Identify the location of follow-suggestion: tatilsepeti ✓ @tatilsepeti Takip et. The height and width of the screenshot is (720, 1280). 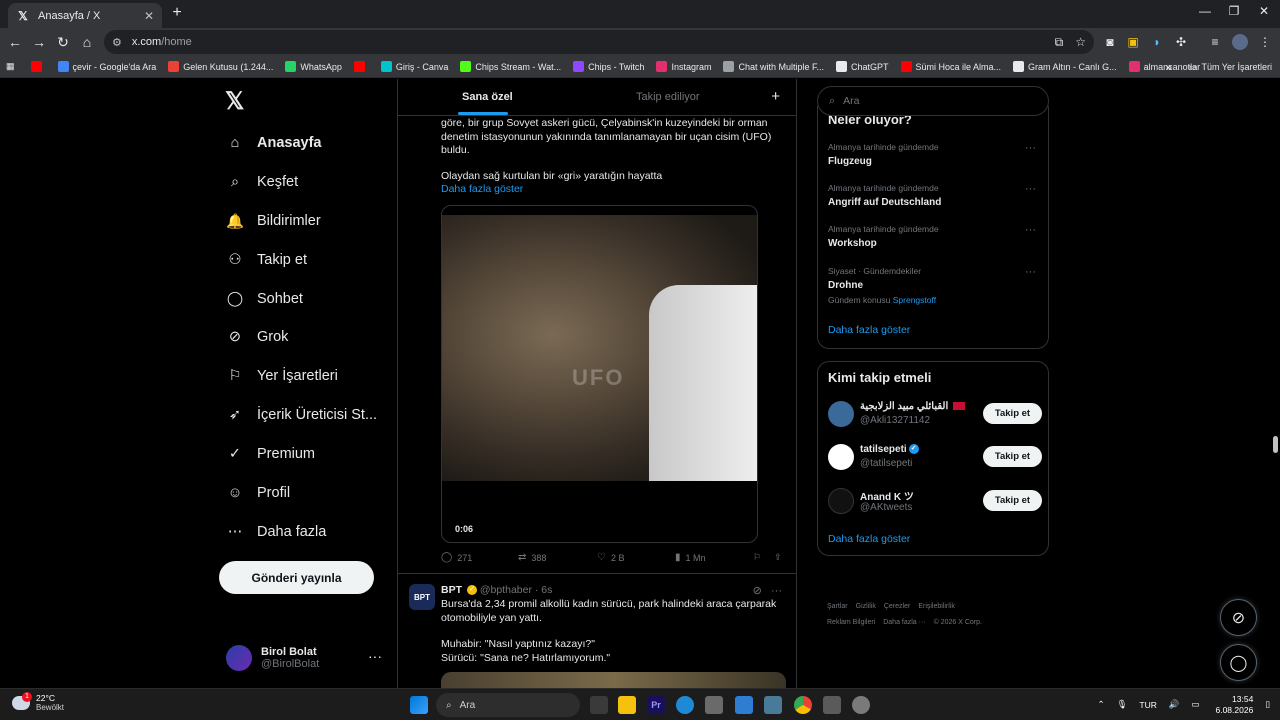
(935, 457).